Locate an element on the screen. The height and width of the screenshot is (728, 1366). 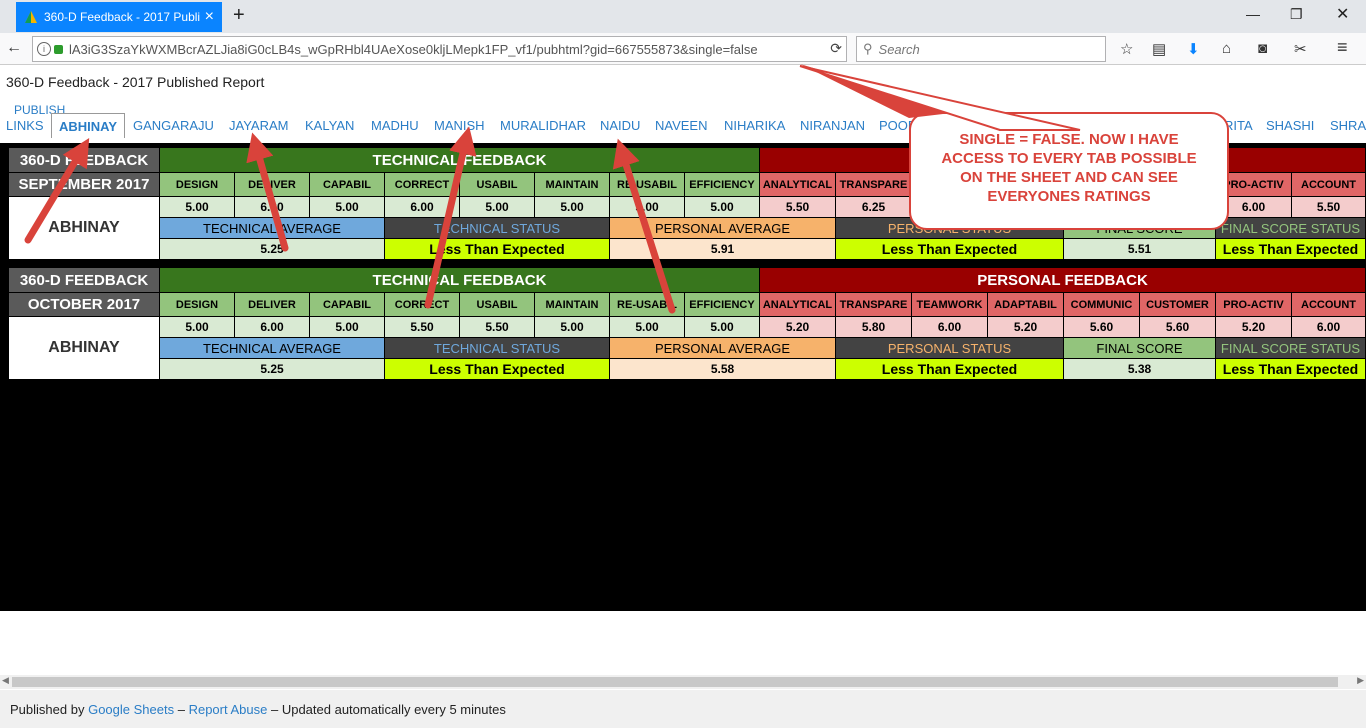
value-design: 5.00 is located at coordinates (197, 327).